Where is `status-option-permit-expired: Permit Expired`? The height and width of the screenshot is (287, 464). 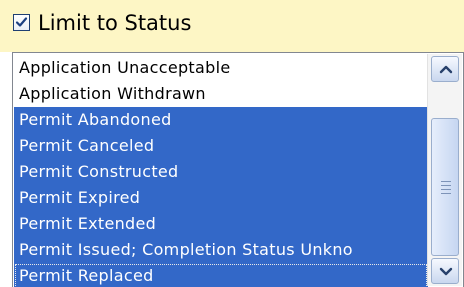
status-option-permit-expired: Permit Expired is located at coordinates (221, 198).